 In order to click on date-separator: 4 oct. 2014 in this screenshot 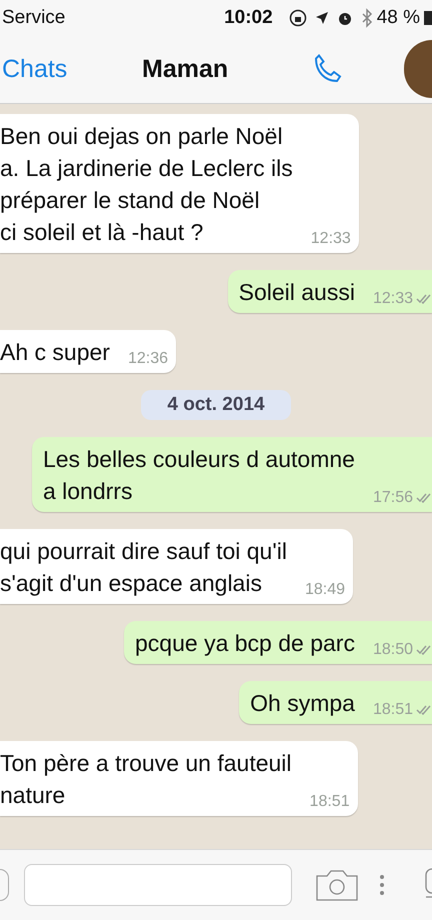, I will do `click(216, 405)`.